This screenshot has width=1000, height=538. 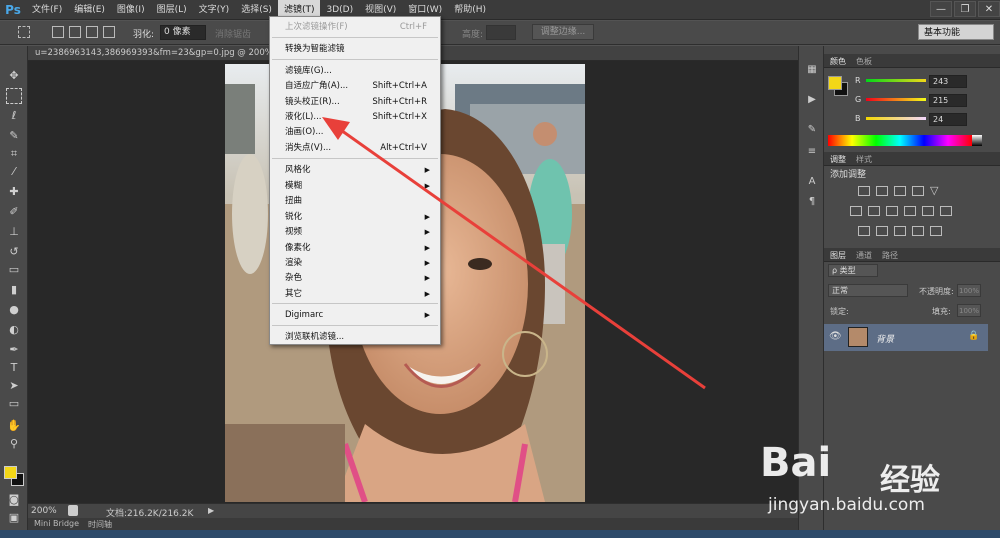 I want to click on black-white-icon, so click(x=892, y=211).